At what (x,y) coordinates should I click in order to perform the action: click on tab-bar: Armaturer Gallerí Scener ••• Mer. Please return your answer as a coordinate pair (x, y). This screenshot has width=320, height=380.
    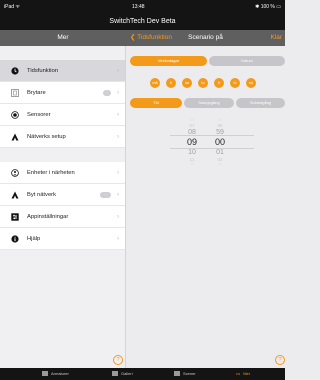
    Looking at the image, I should click on (142, 374).